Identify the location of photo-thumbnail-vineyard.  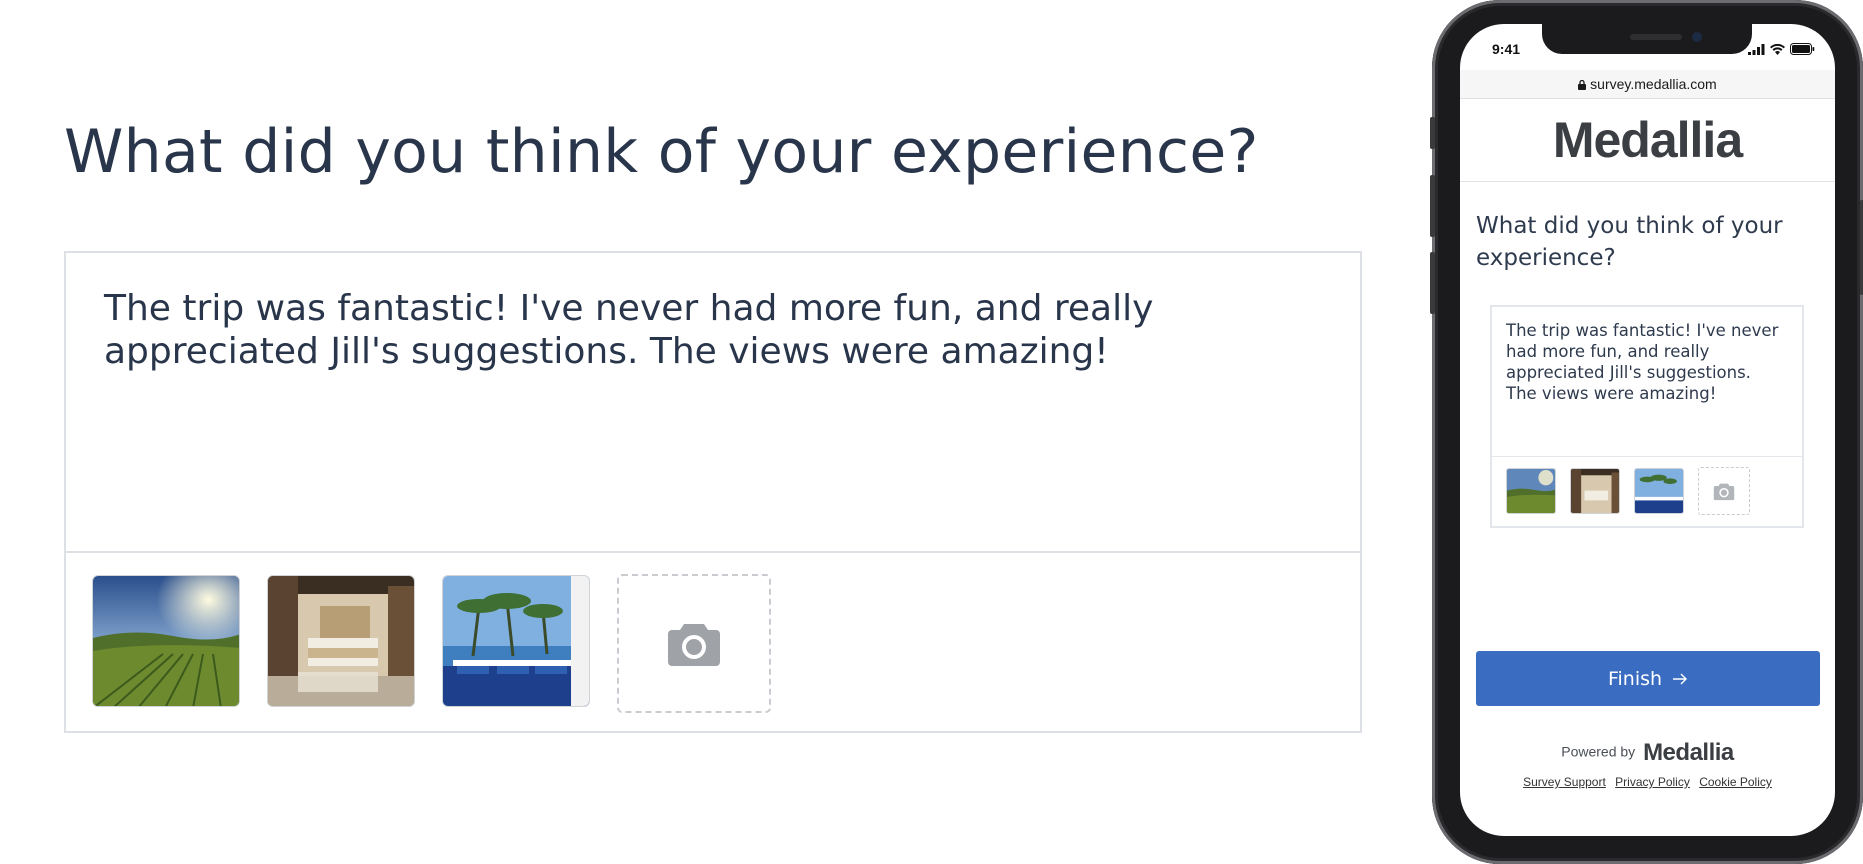
(166, 641).